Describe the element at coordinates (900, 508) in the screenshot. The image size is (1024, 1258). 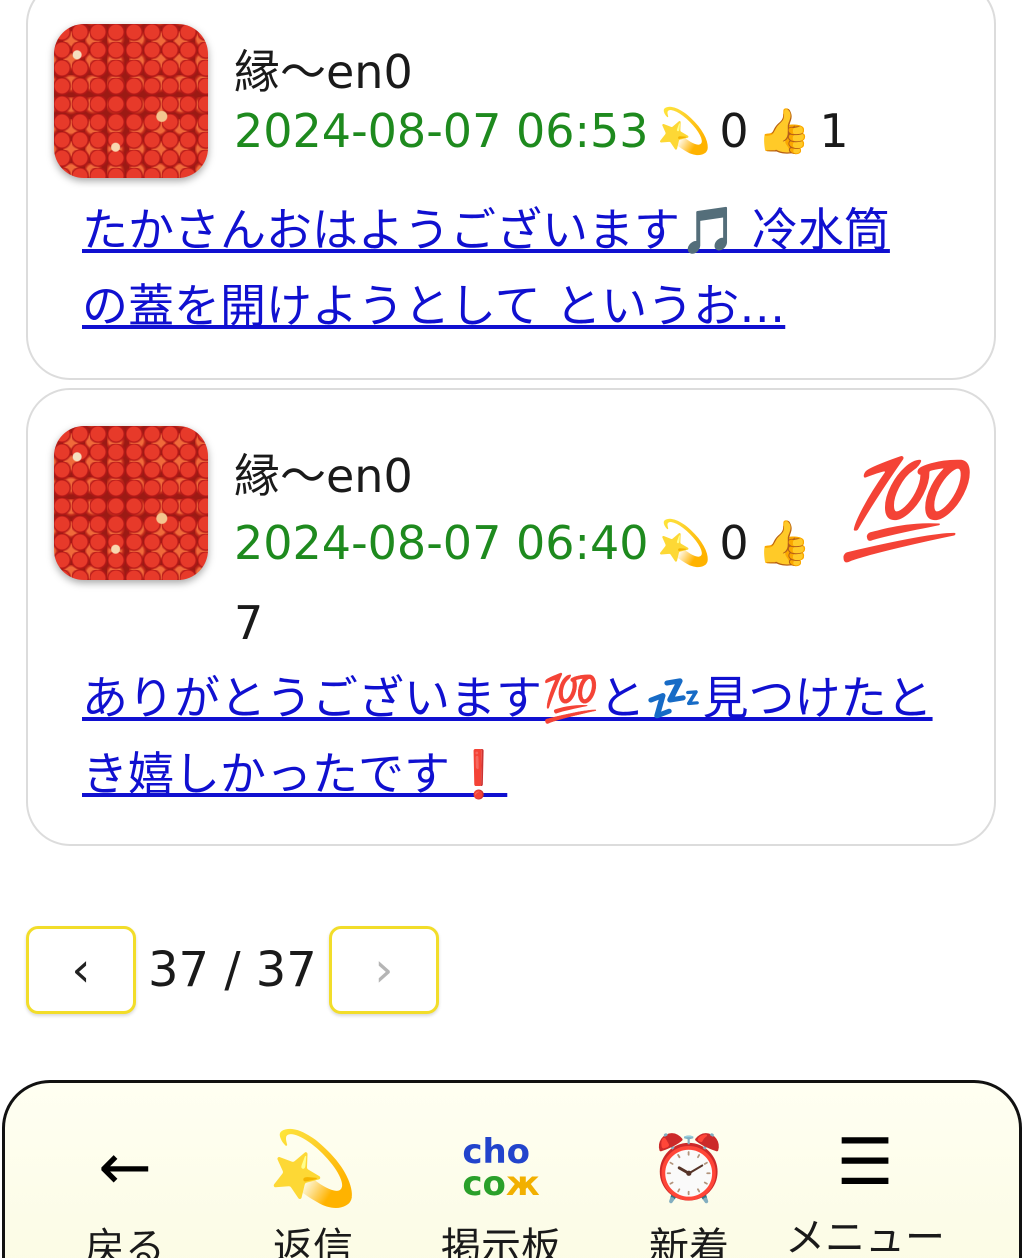
I see `hundred-points-icon: 💯` at that location.